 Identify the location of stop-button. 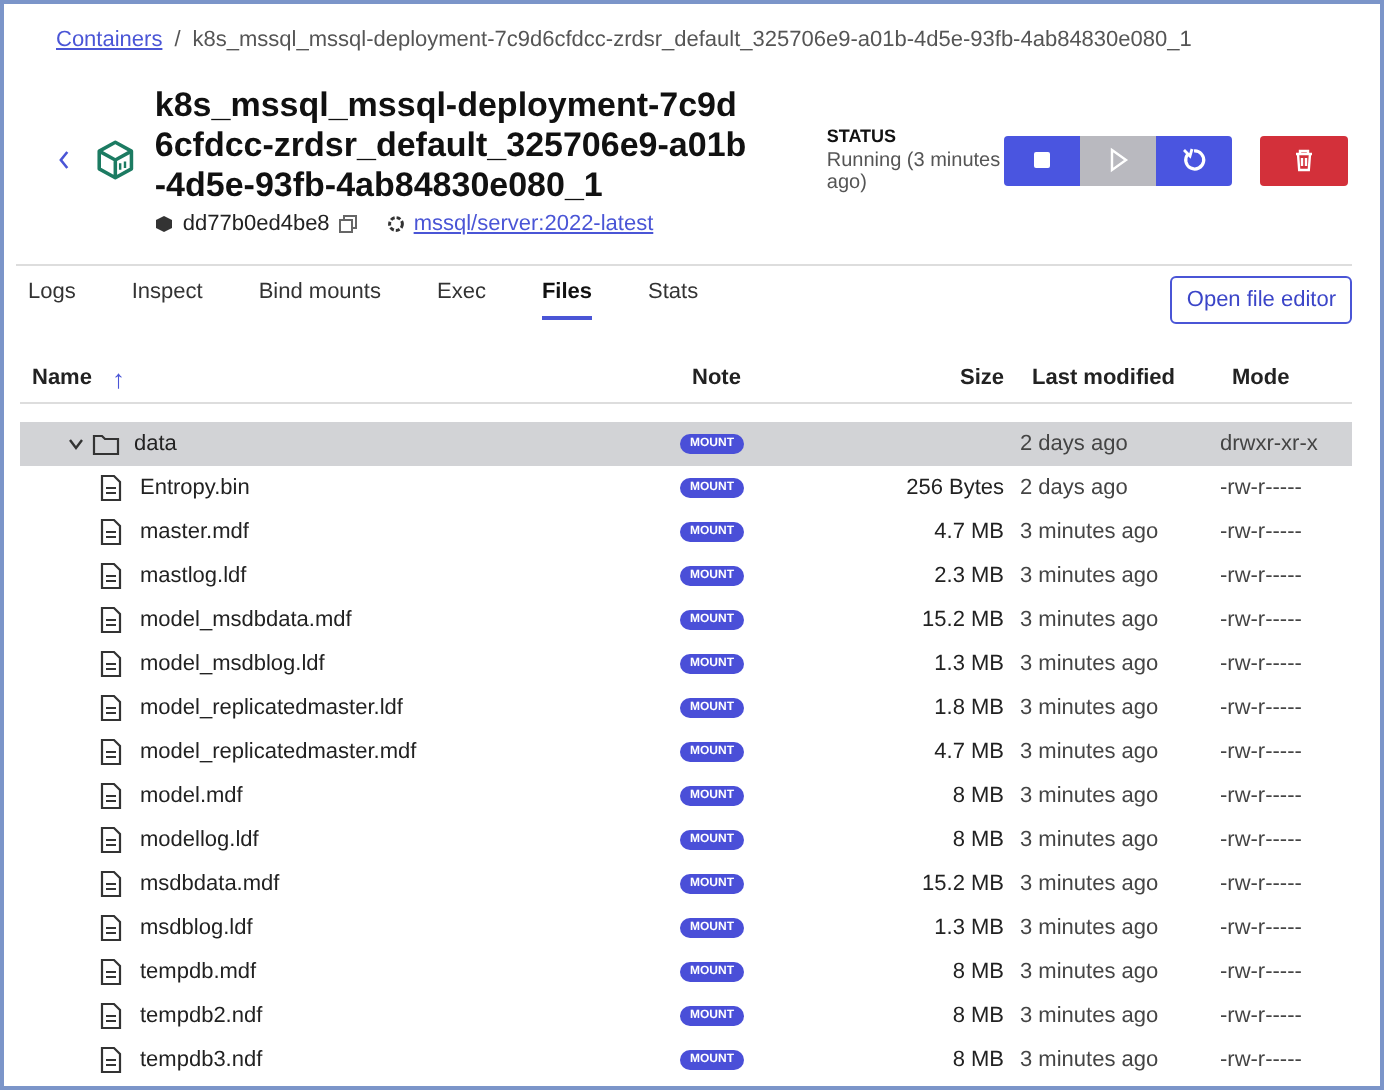
(1042, 160).